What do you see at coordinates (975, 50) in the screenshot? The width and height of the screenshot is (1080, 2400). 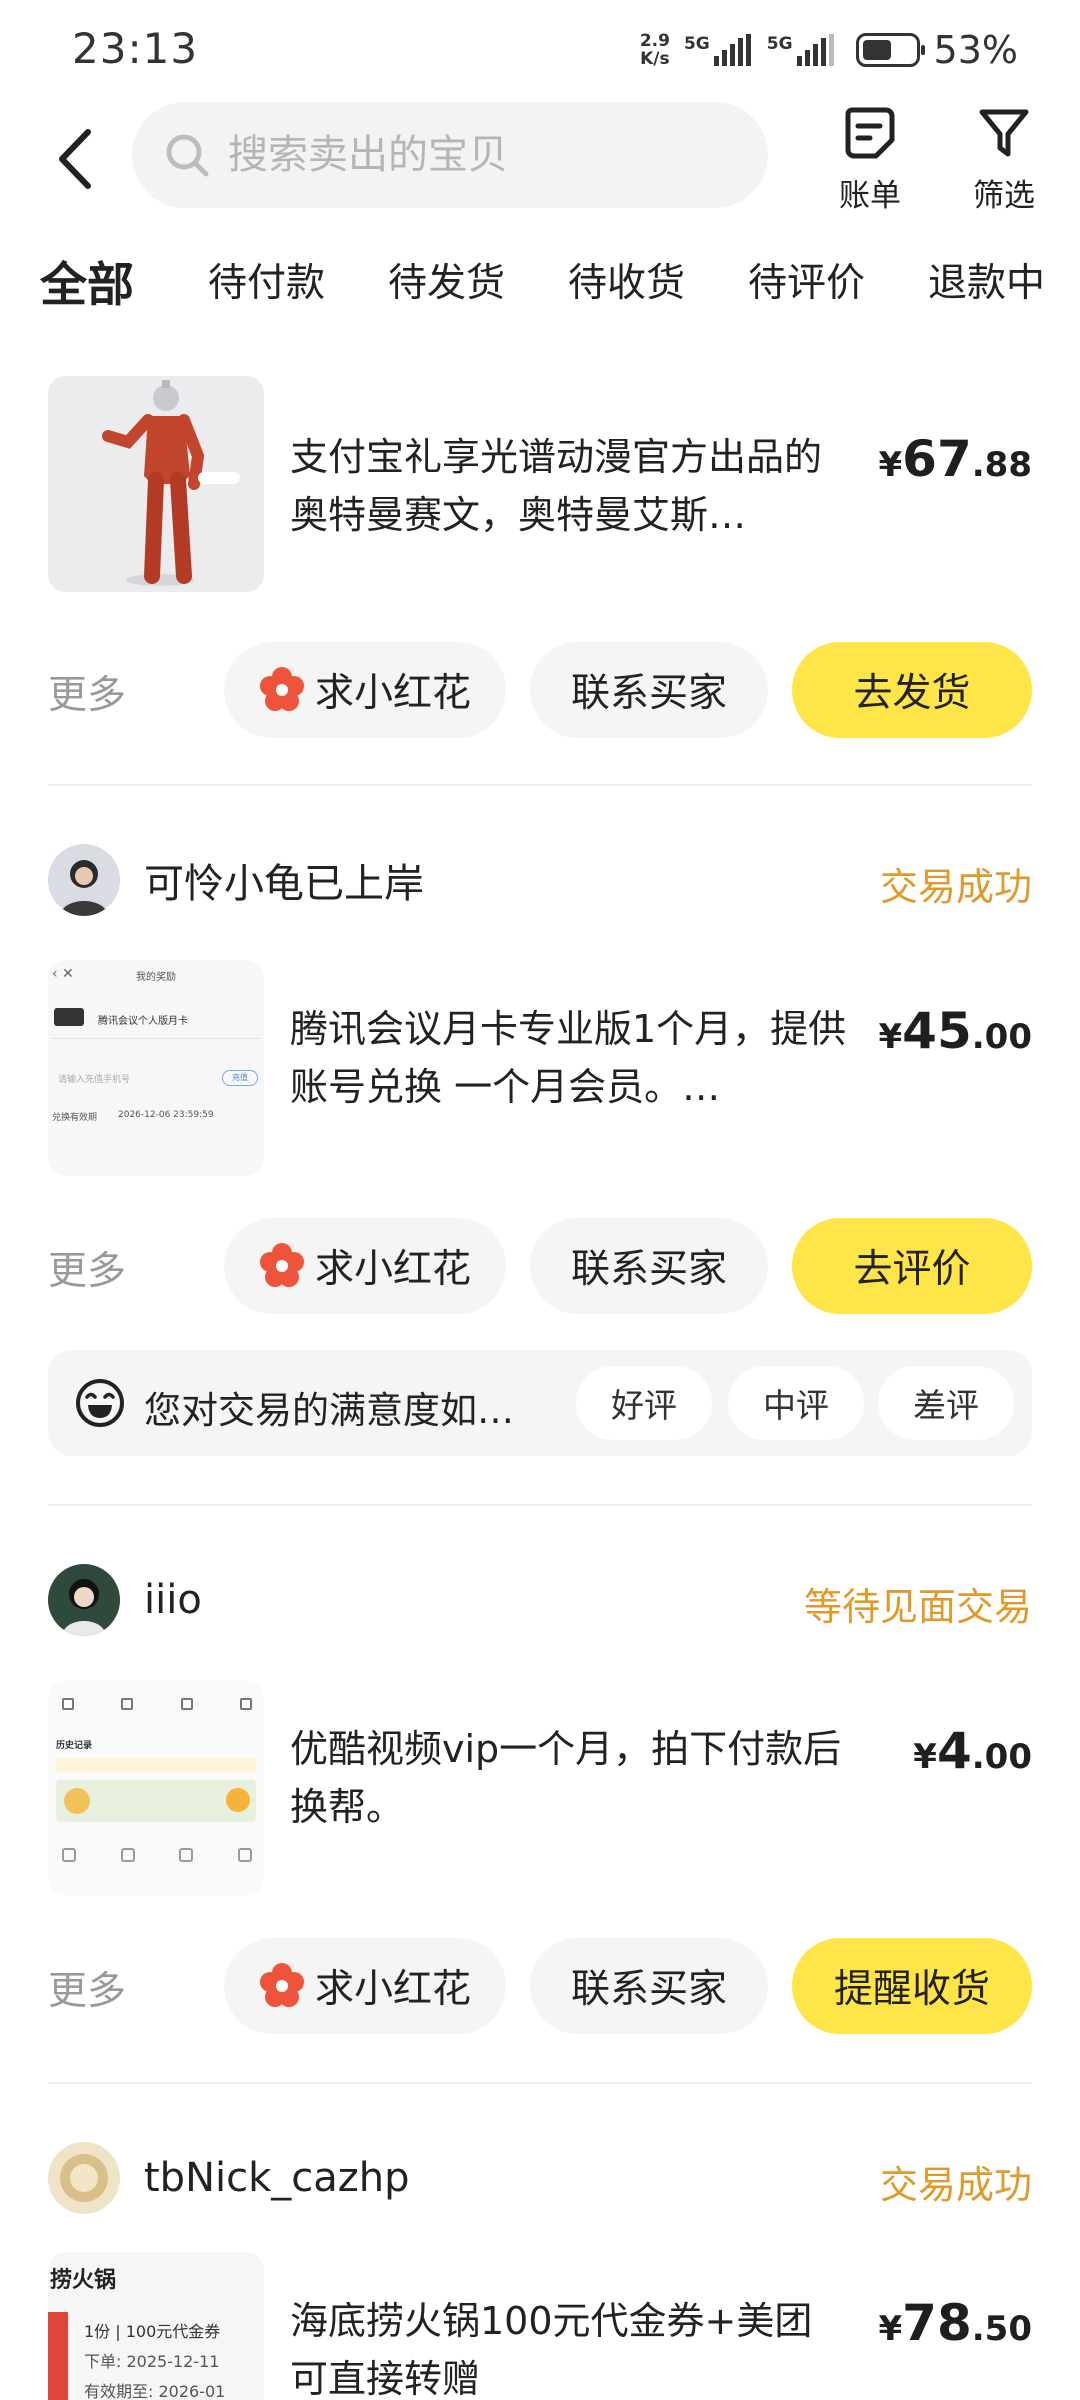 I see `battery-percent: 53%` at bounding box center [975, 50].